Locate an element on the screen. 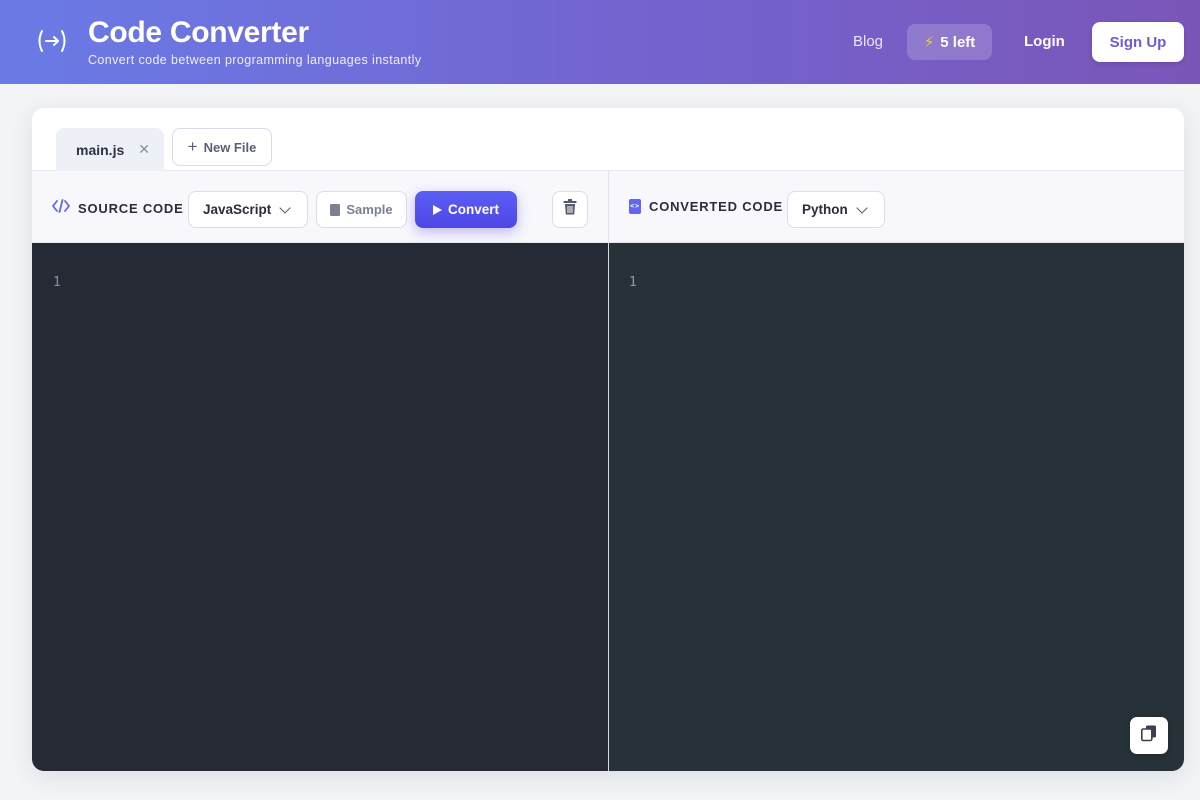 This screenshot has height=800, width=1200. login-link: Login is located at coordinates (1044, 41).